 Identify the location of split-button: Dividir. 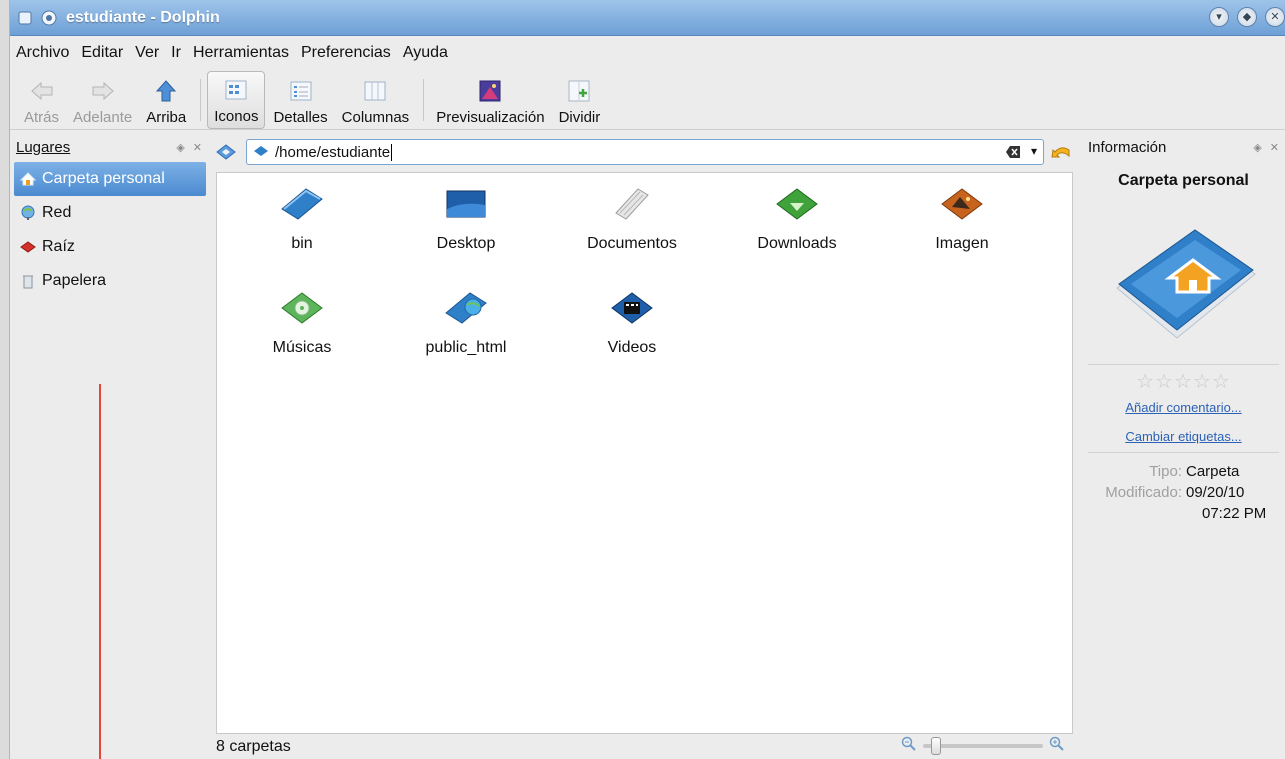
(580, 100).